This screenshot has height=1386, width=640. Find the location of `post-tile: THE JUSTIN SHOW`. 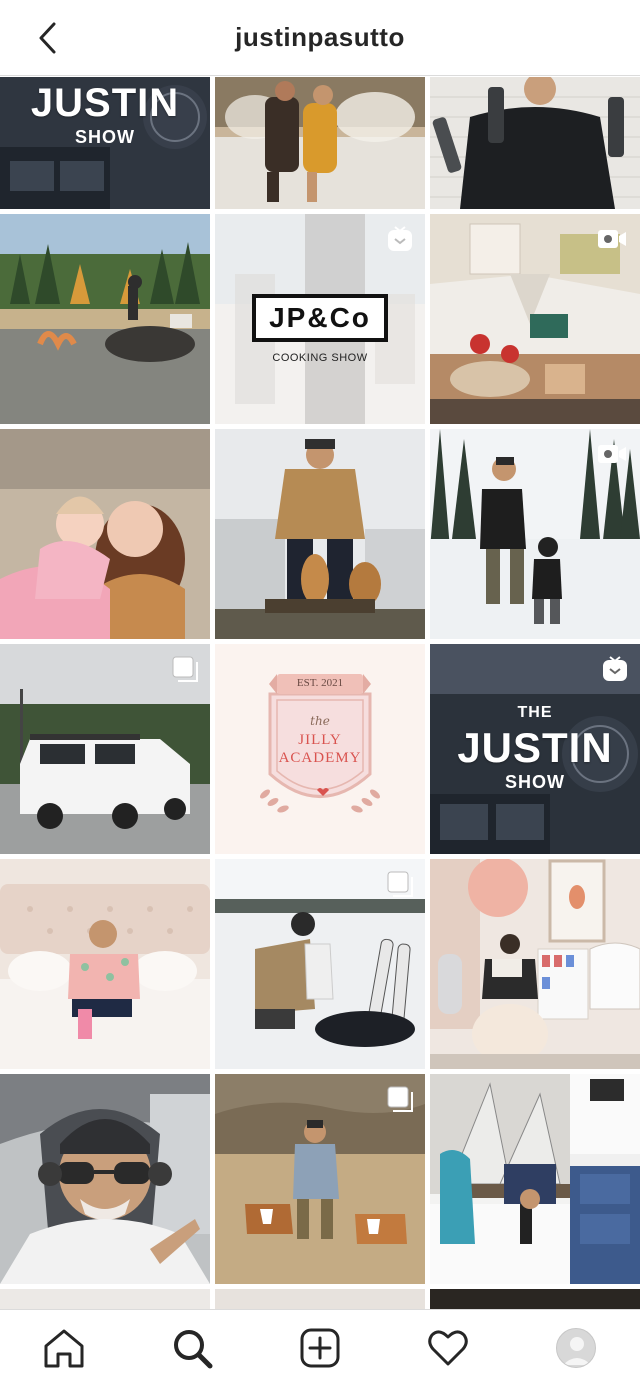

post-tile: THE JUSTIN SHOW is located at coordinates (535, 749).